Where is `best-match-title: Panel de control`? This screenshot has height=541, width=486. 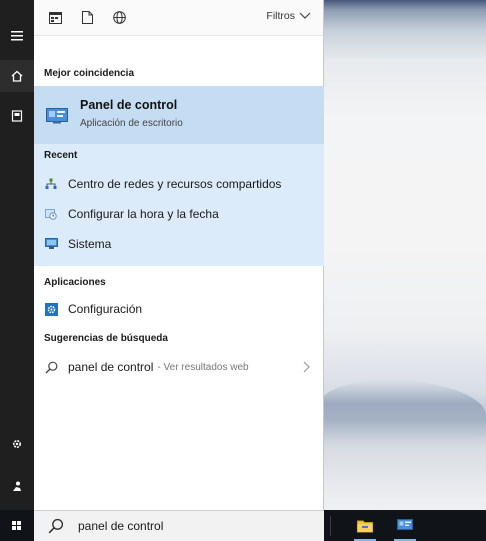 best-match-title: Panel de control is located at coordinates (129, 105).